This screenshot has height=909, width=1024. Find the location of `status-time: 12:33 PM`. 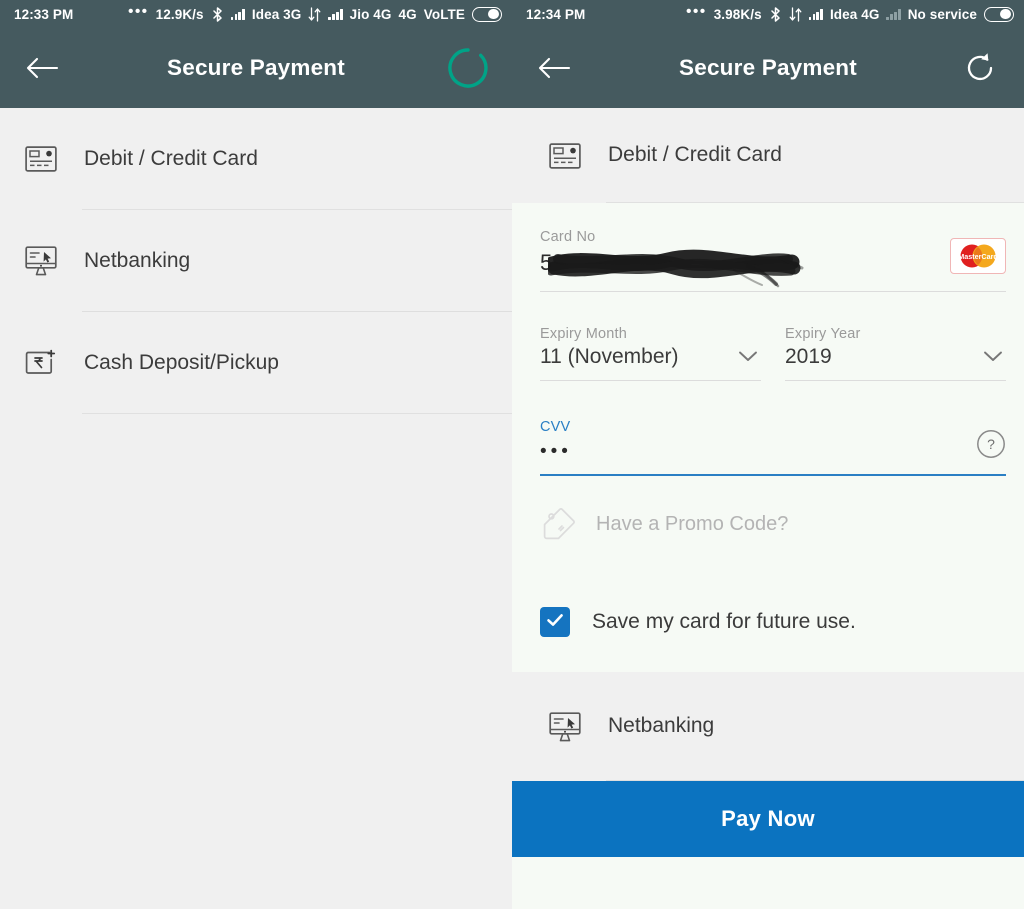

status-time: 12:33 PM is located at coordinates (44, 14).